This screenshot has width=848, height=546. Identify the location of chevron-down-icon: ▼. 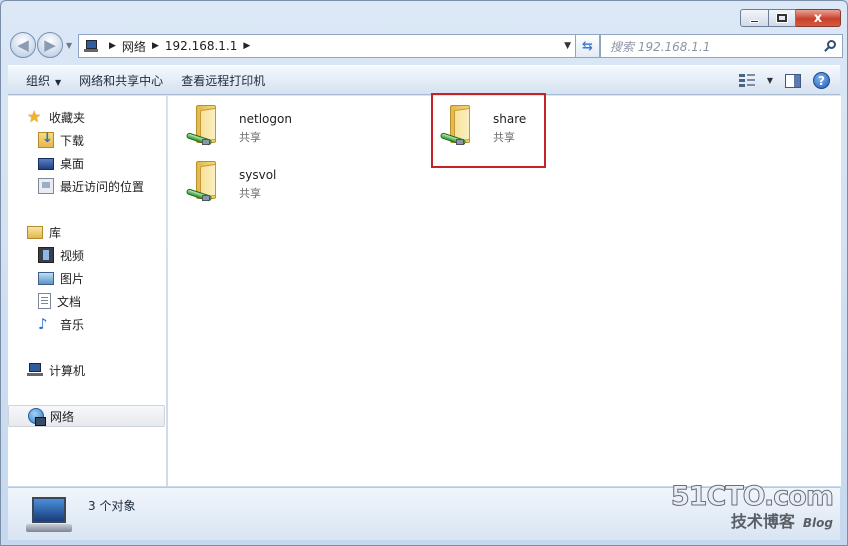
(58, 82).